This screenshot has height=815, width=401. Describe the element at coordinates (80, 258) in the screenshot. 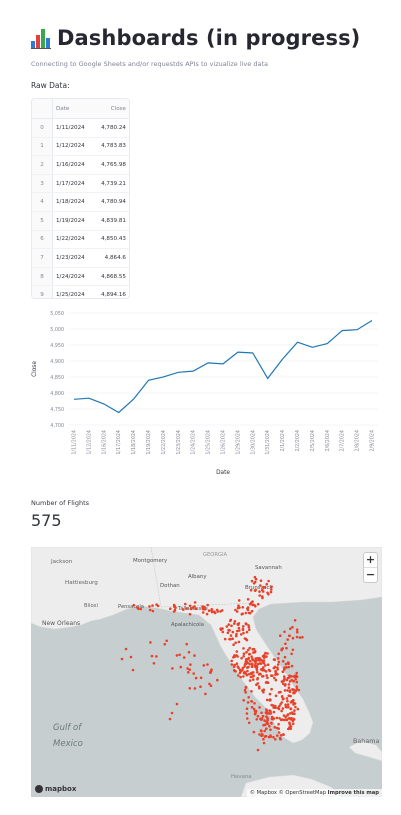

I see `table-row: 7 1/23/2024 4,864.6` at that location.